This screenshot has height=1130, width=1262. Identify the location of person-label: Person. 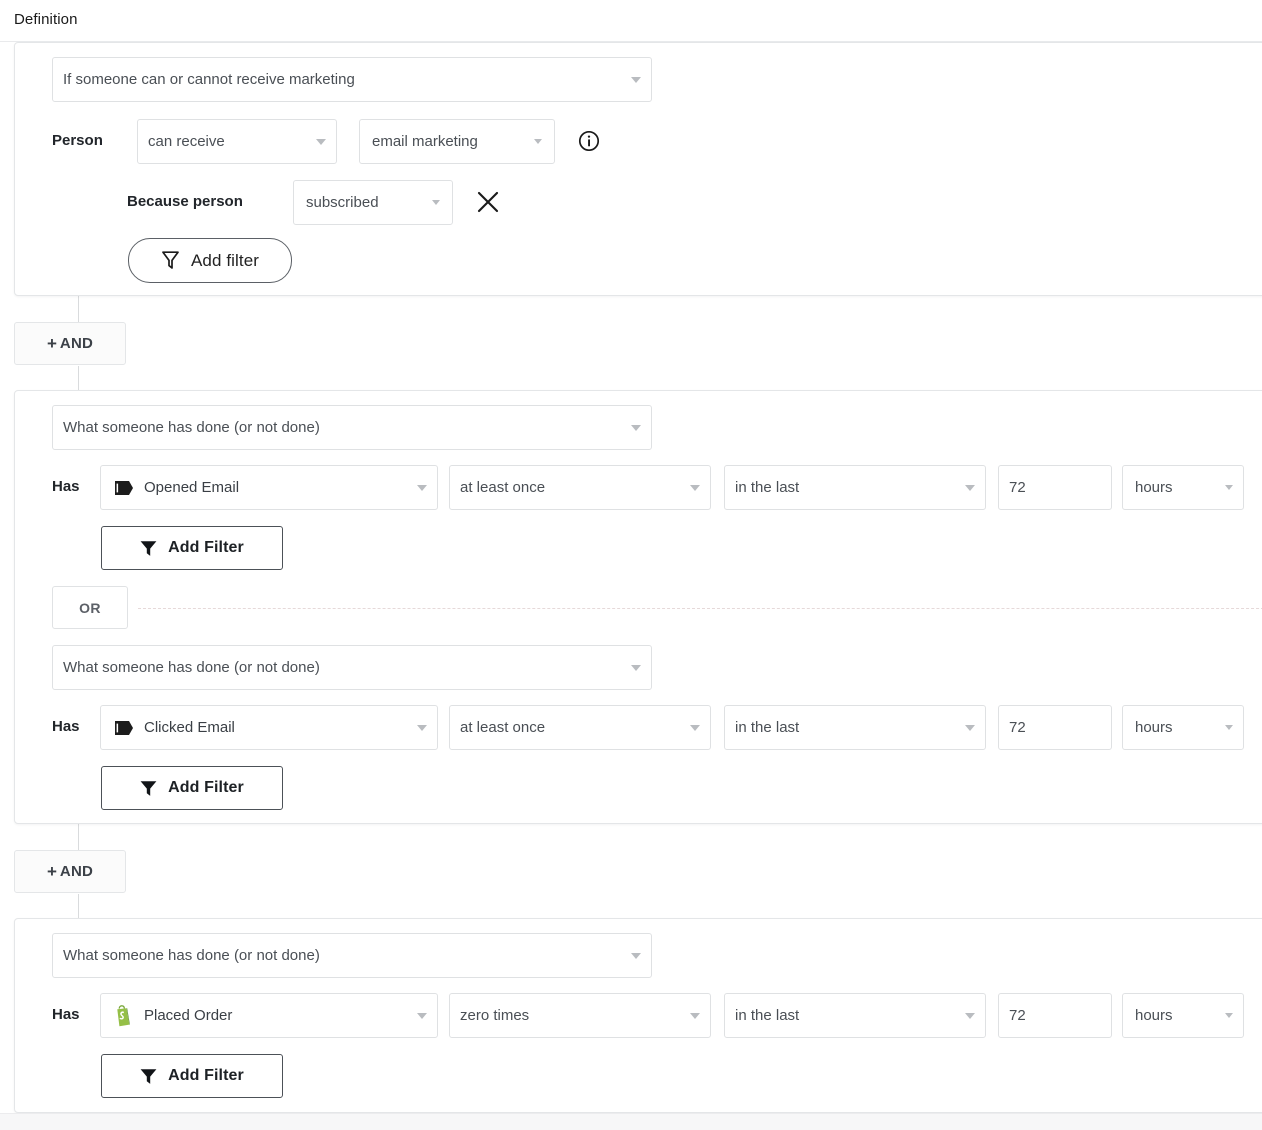
(77, 140).